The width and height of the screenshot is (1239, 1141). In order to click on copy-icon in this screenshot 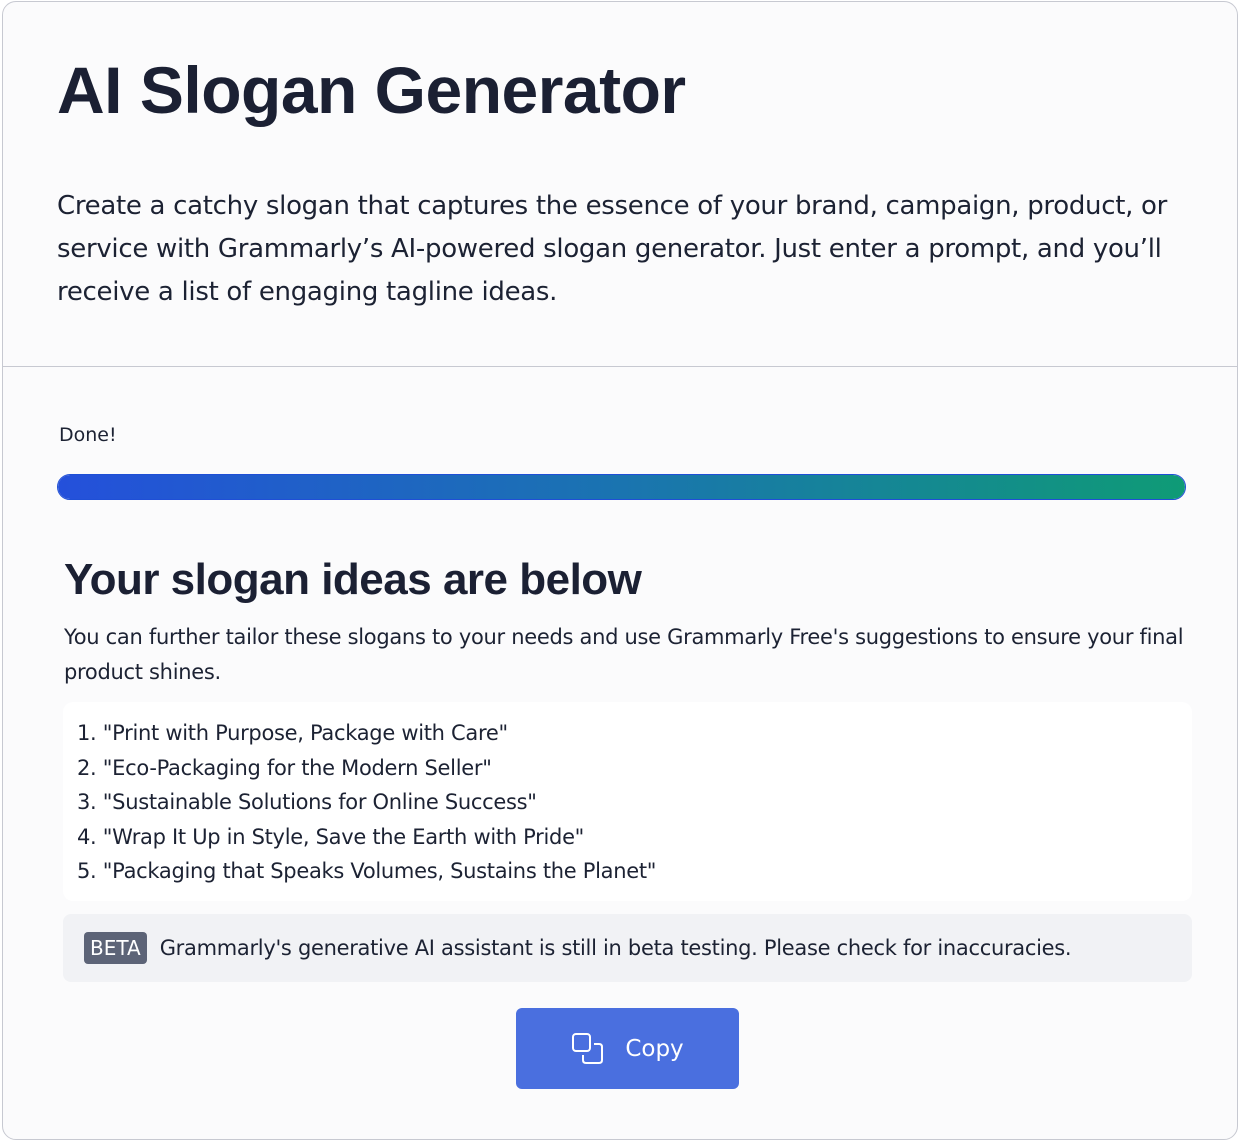, I will do `click(588, 1049)`.